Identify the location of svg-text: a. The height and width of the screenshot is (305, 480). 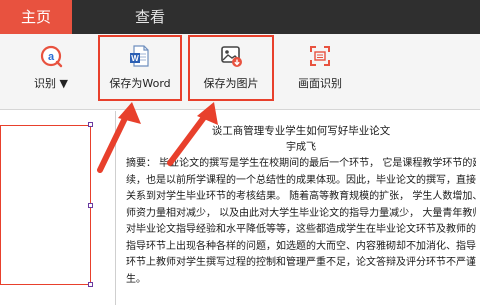
(51, 57).